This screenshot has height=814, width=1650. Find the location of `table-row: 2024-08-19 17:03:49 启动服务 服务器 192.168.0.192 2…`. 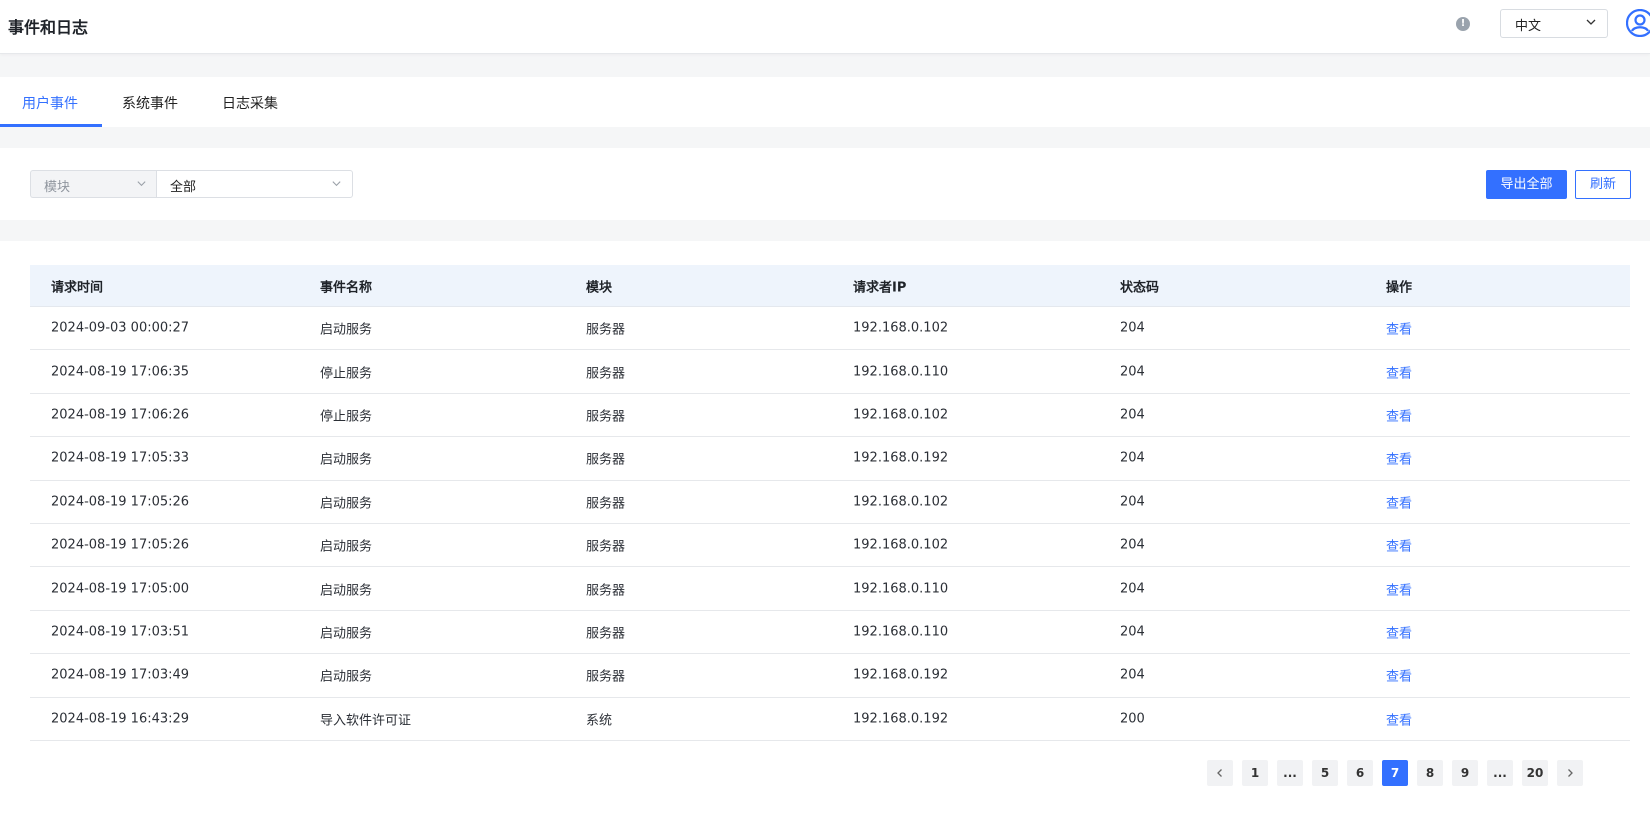

table-row: 2024-08-19 17:03:49 启动服务 服务器 192.168.0.192 2… is located at coordinates (830, 676).